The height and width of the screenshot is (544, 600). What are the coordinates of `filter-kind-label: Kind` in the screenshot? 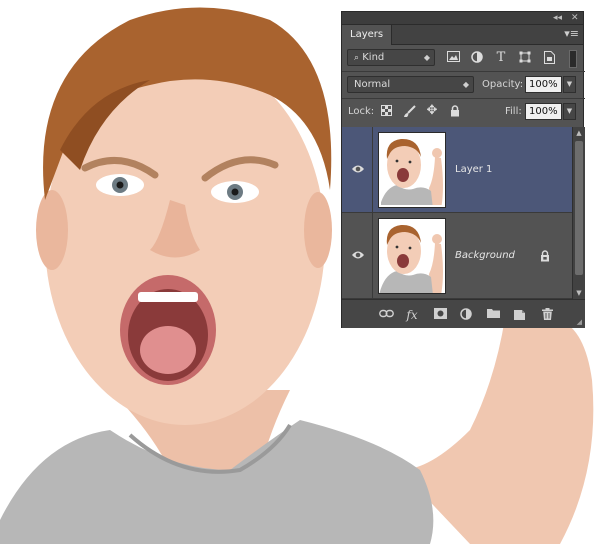 It's located at (373, 57).